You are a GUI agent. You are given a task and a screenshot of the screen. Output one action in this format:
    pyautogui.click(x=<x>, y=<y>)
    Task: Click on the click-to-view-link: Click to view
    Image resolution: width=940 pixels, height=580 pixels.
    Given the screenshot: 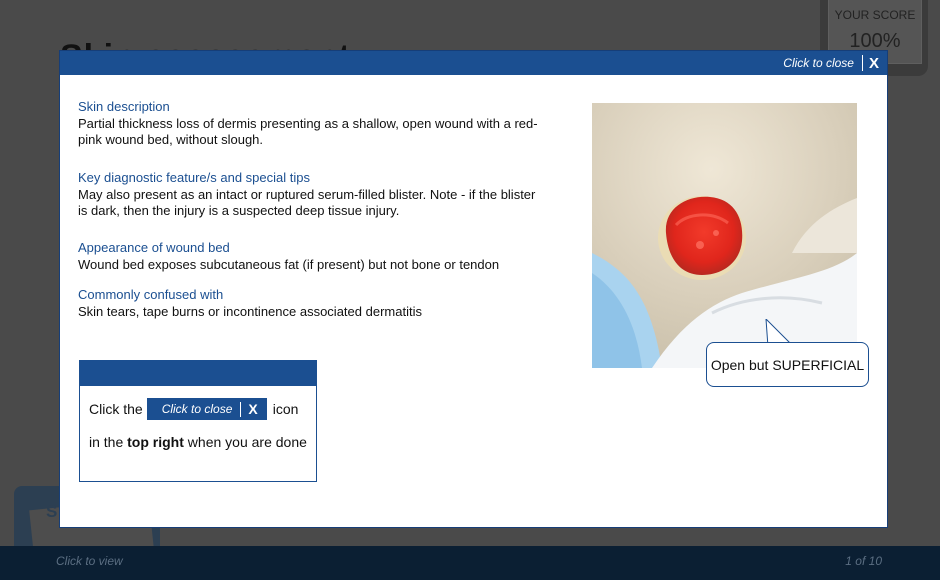 What is the action you would take?
    pyautogui.click(x=89, y=561)
    